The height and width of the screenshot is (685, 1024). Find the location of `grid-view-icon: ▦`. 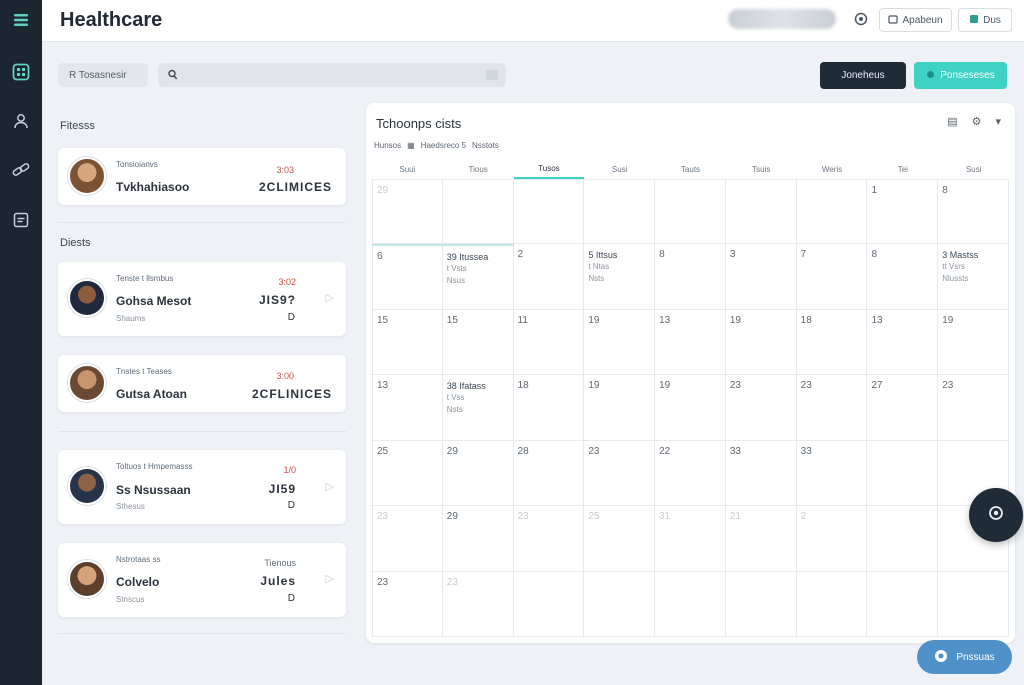

grid-view-icon: ▦ is located at coordinates (411, 145).